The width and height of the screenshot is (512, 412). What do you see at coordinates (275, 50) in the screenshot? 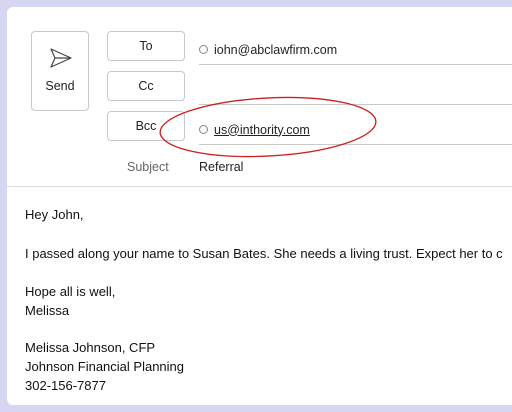
I see `to-recipient: iohn@abclawfirm.com` at bounding box center [275, 50].